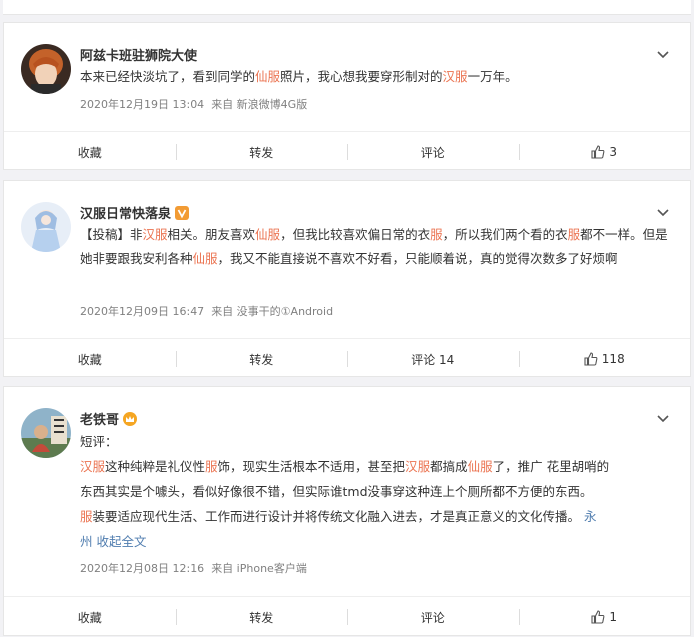 This screenshot has height=637, width=694. I want to click on post-source: 来自 没事干的①Android, so click(272, 311).